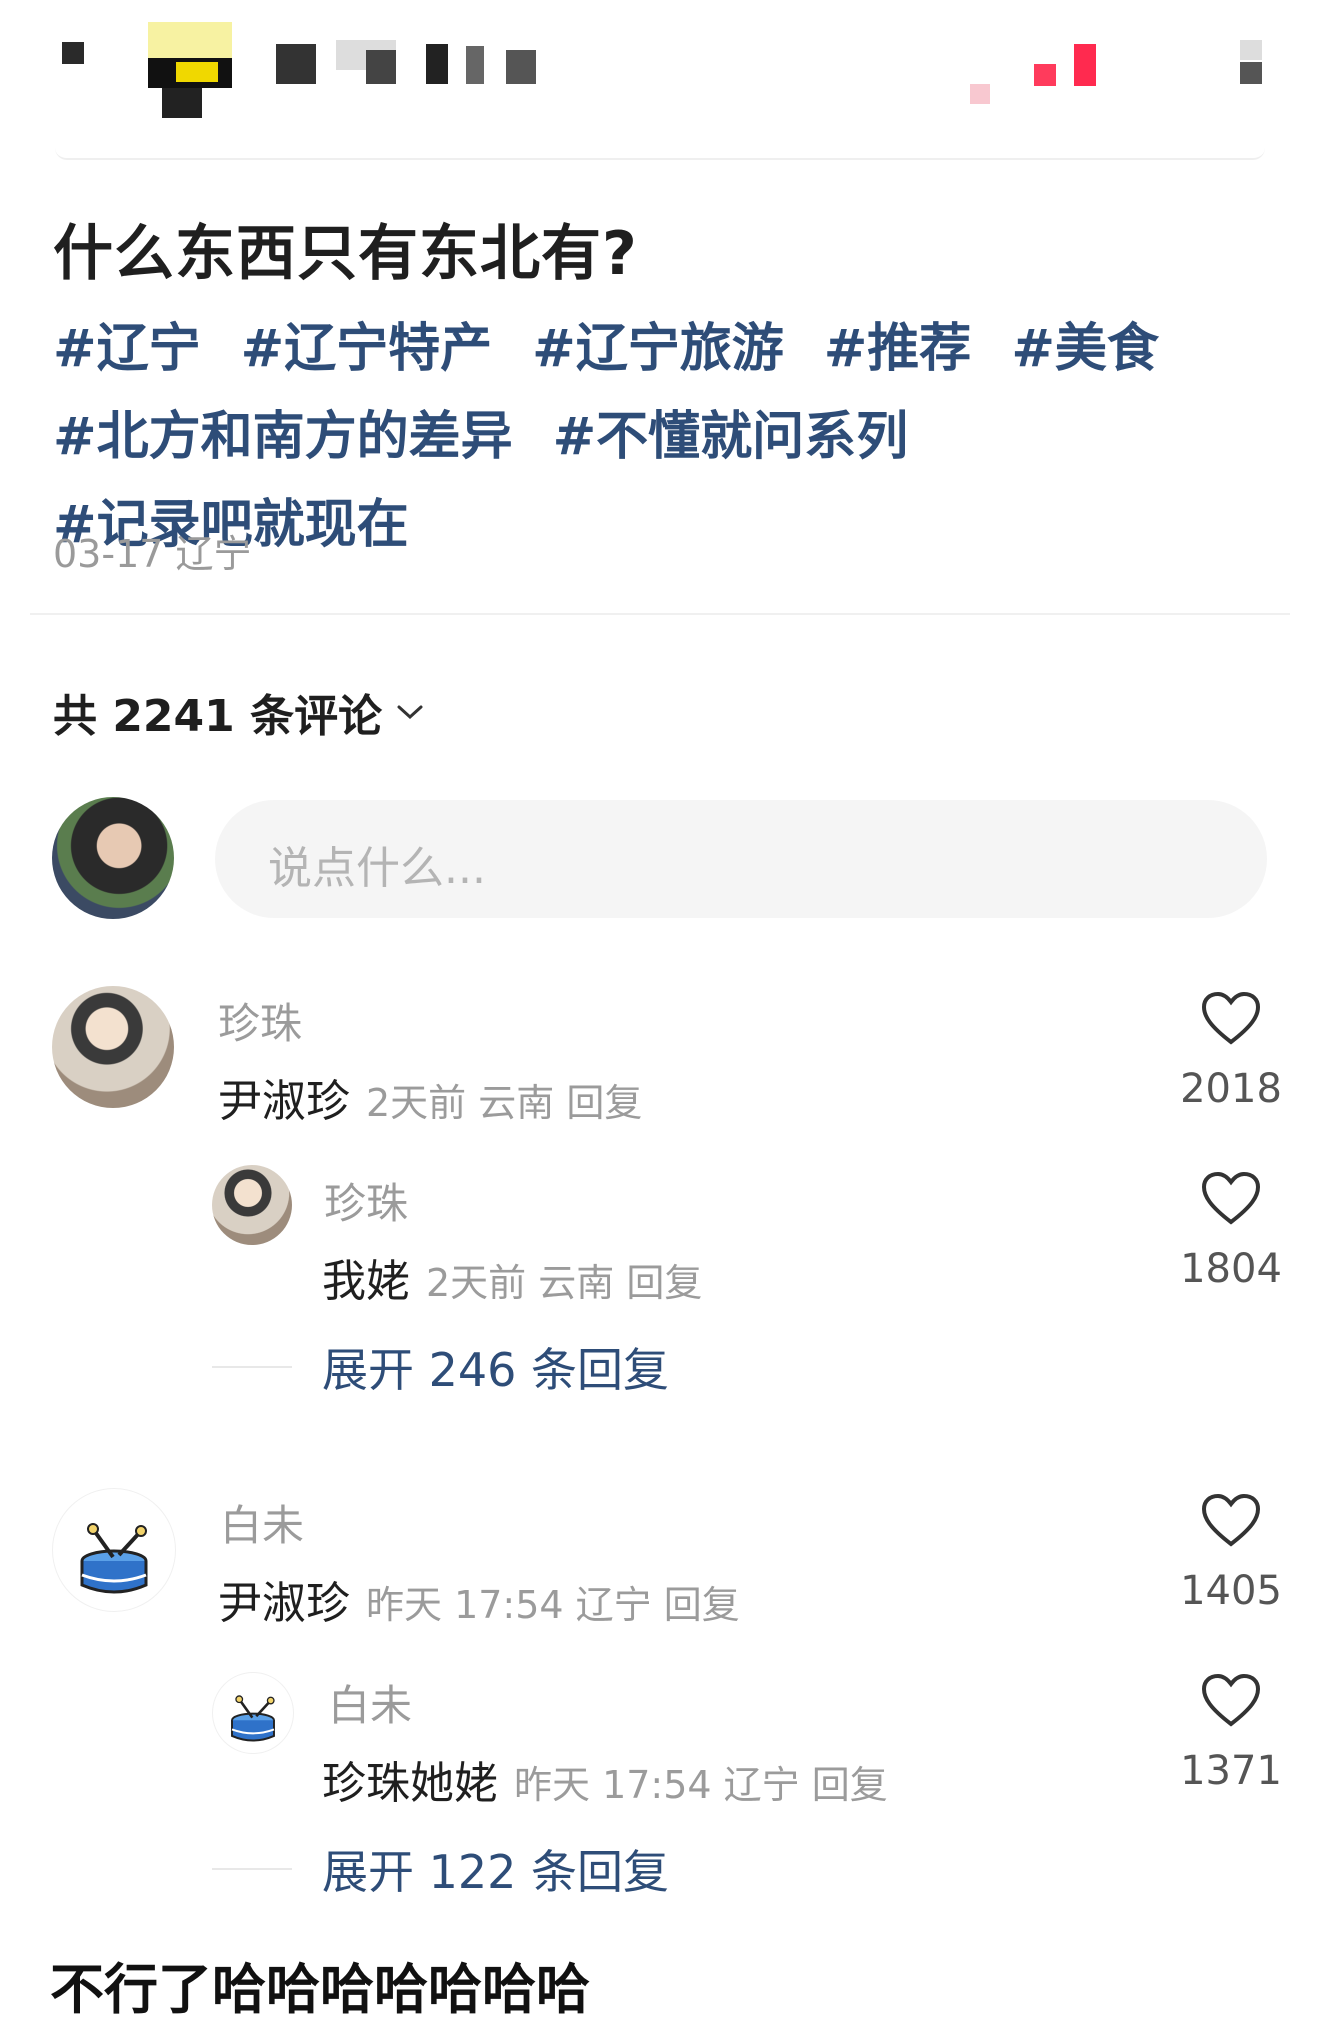  I want to click on comment-text: 尹淑珍 昨天 17:54 辽宁 回复, so click(479, 1599).